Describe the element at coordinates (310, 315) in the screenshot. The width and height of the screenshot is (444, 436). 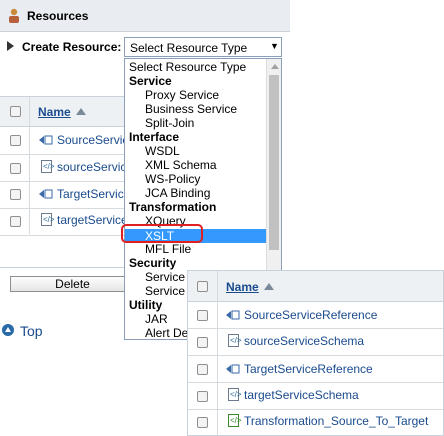
I see `row-name-link: SourceServiceReference` at that location.